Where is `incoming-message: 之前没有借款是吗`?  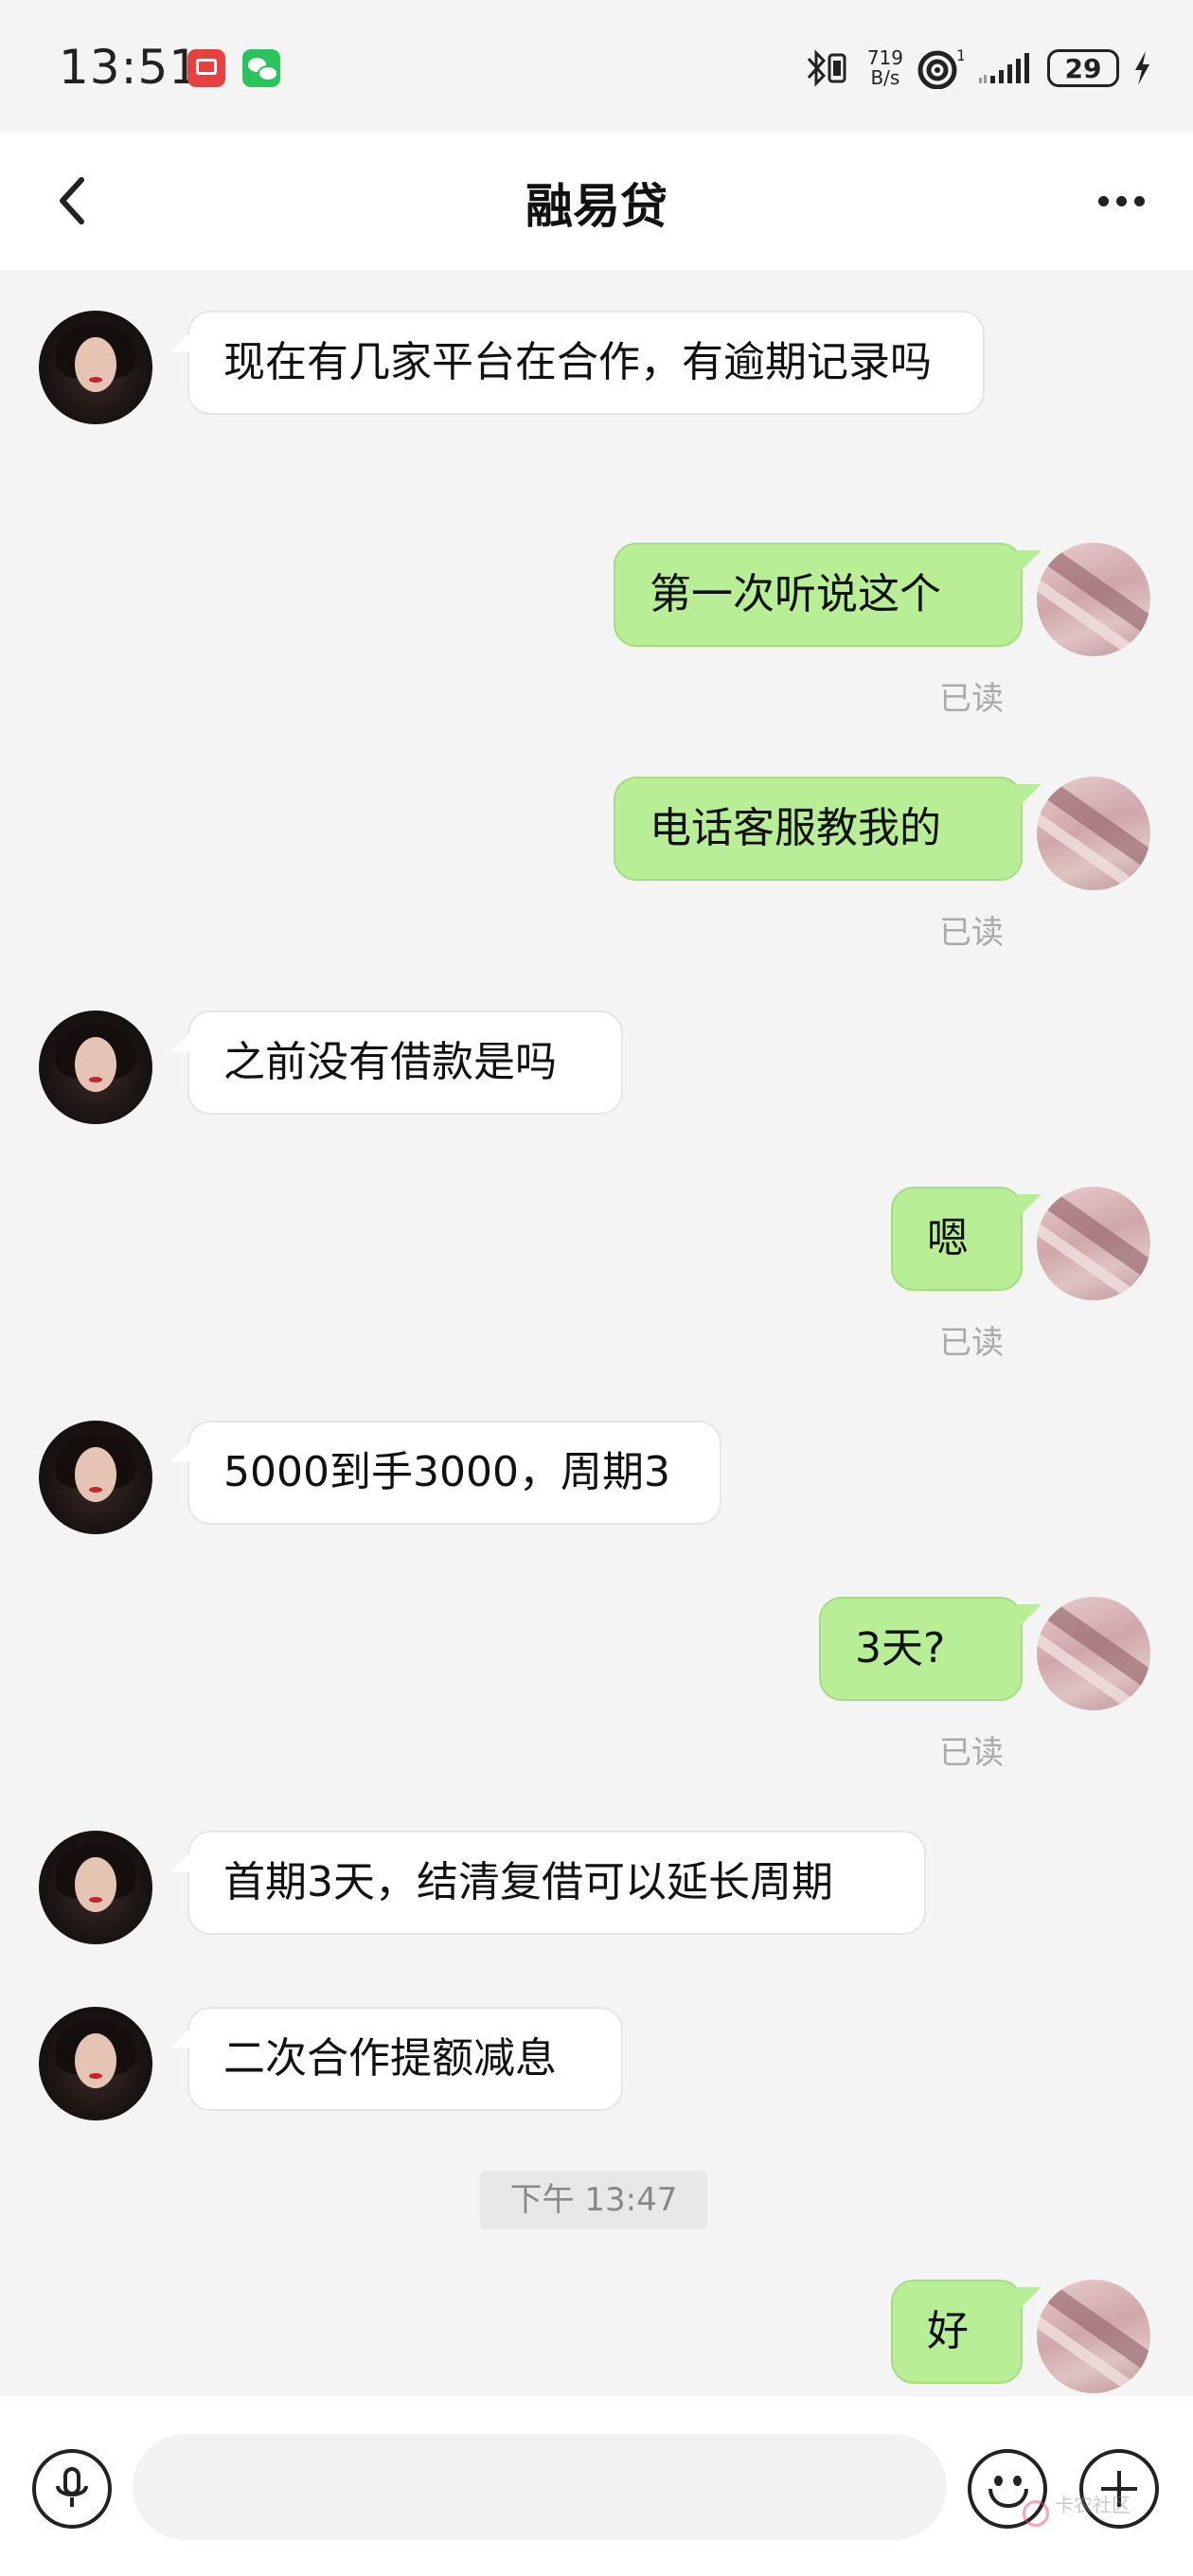
incoming-message: 之前没有借款是吗 is located at coordinates (396, 1063).